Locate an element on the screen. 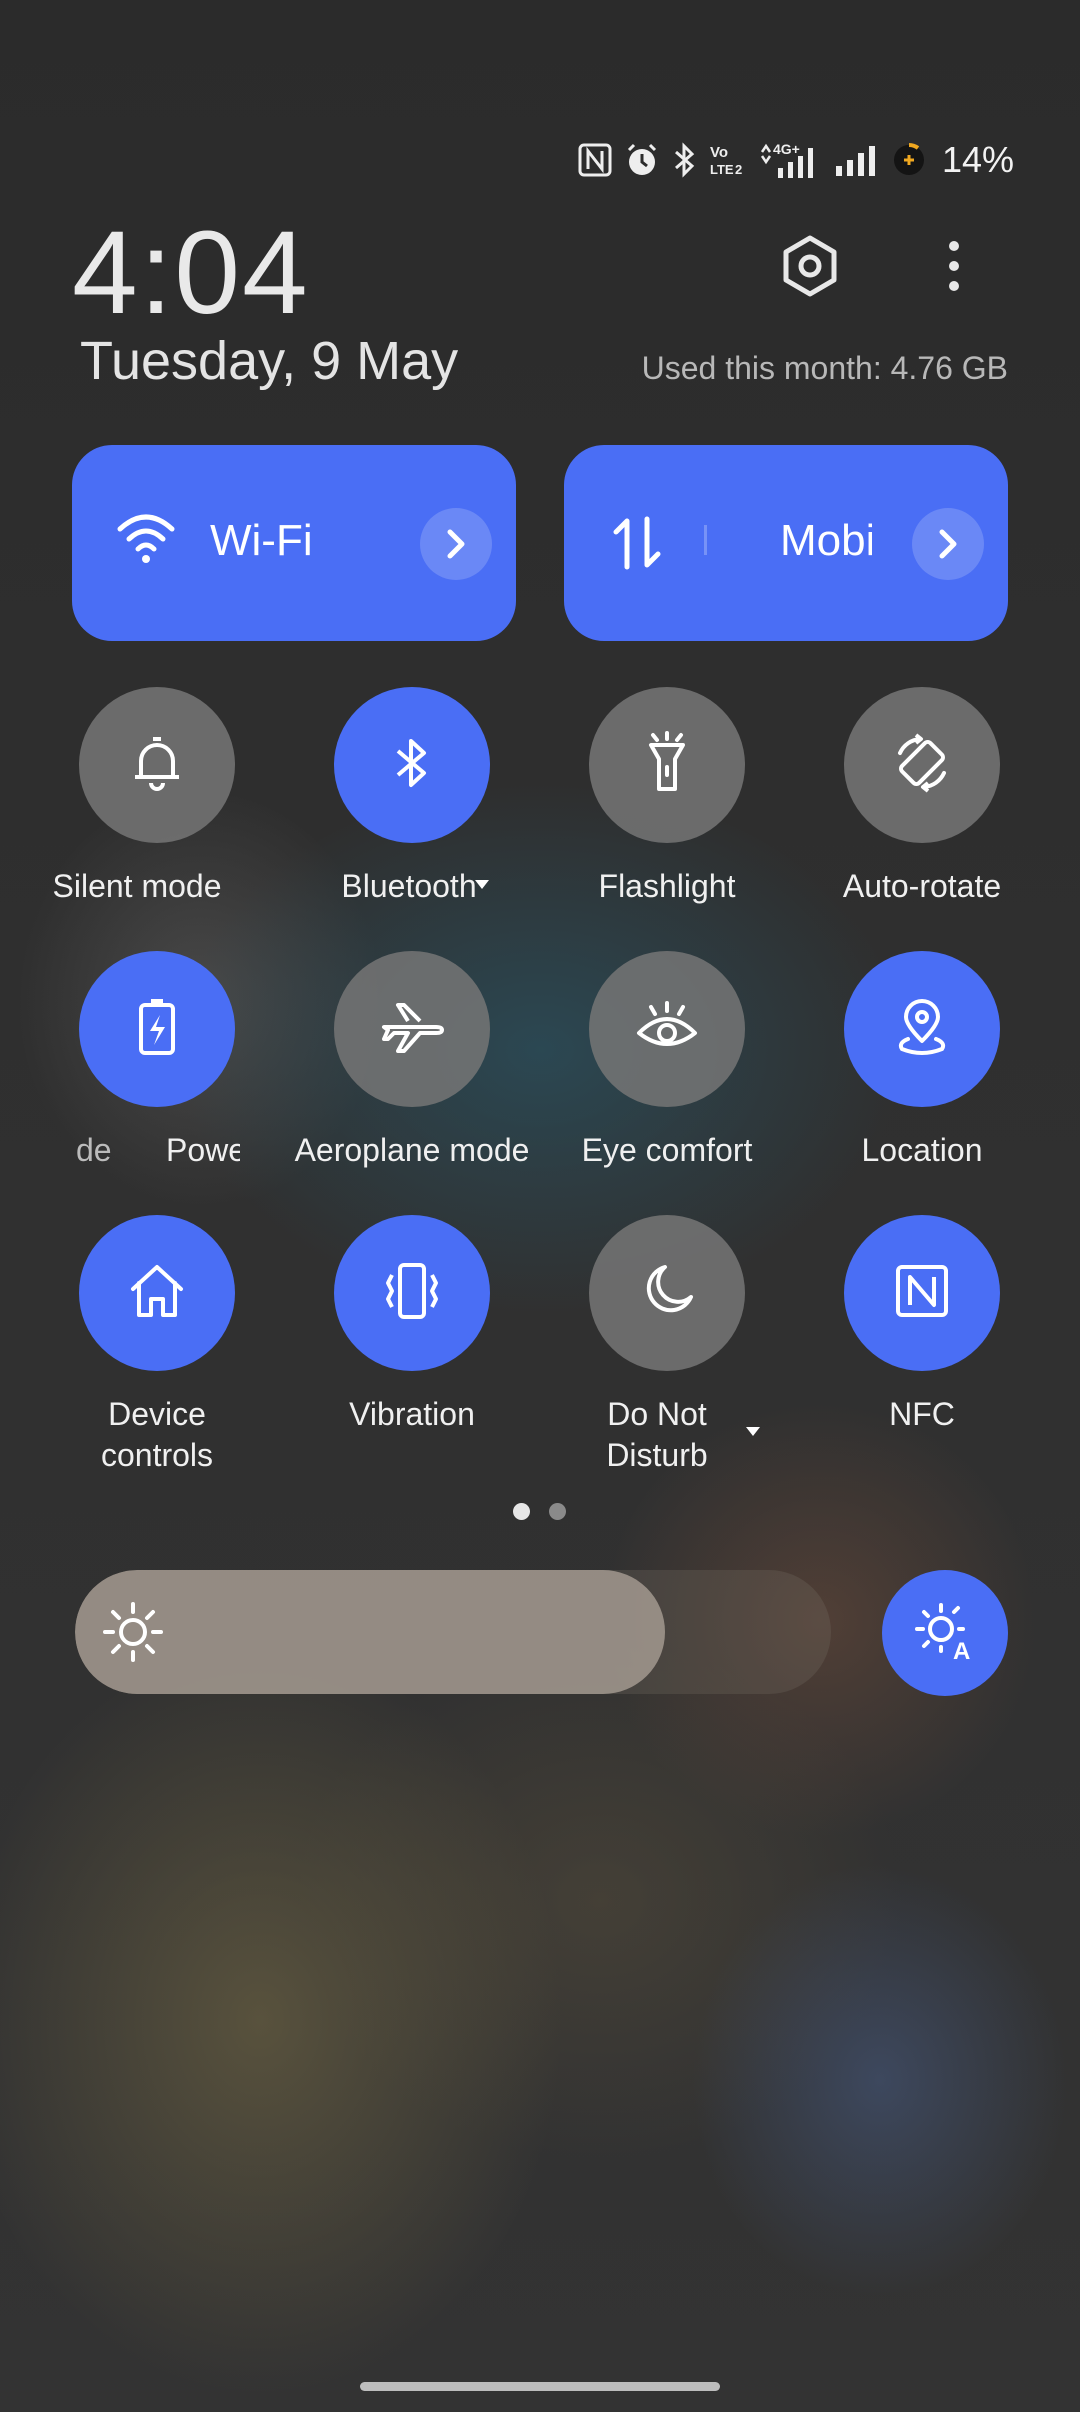  airplane-mode-label: Aeroplane mode is located at coordinates (412, 1150).